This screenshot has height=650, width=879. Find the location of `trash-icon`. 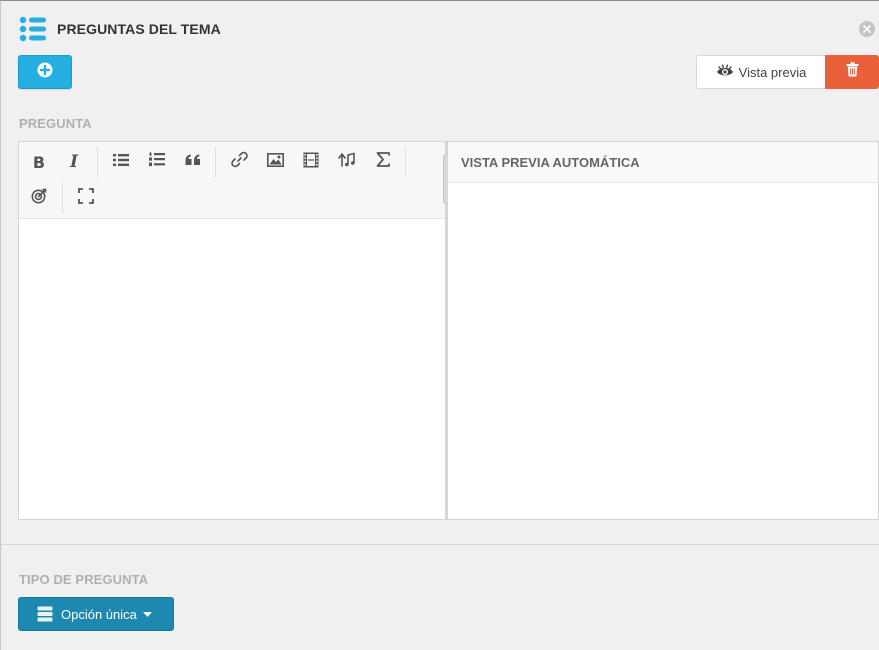

trash-icon is located at coordinates (852, 72).